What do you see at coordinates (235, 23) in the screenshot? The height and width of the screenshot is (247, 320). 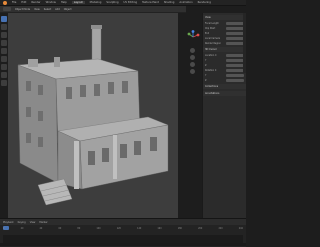 I see `focal-length-field` at bounding box center [235, 23].